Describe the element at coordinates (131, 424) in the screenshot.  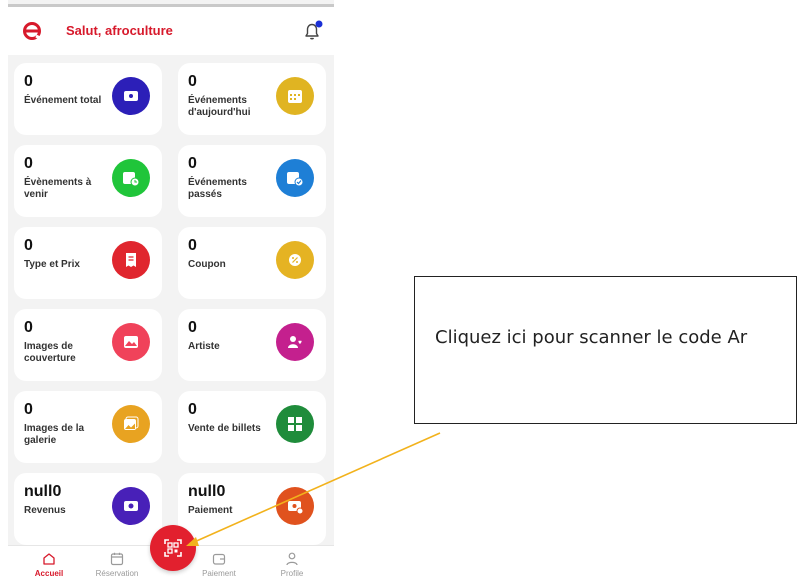
I see `gallery-icon` at that location.